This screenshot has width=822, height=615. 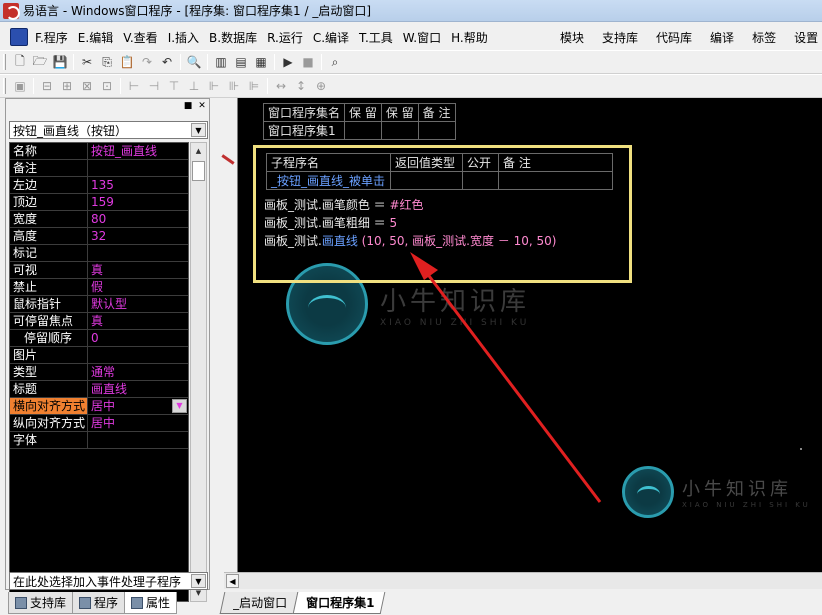 I want to click on editor-horizontal-scrollbar: ◀, so click(x=523, y=580).